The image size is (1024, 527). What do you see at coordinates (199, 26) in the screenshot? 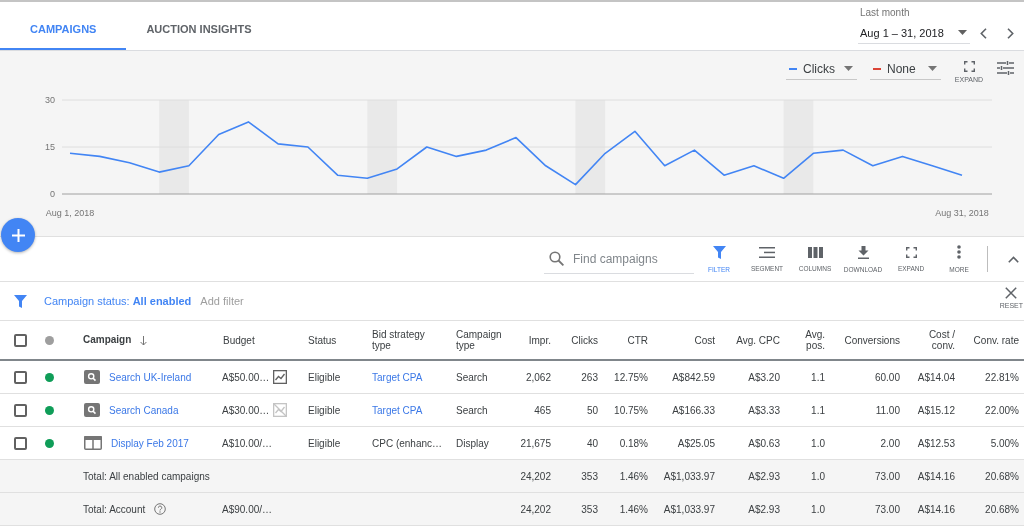
I see `tab: AUCTION INSIGHTS` at bounding box center [199, 26].